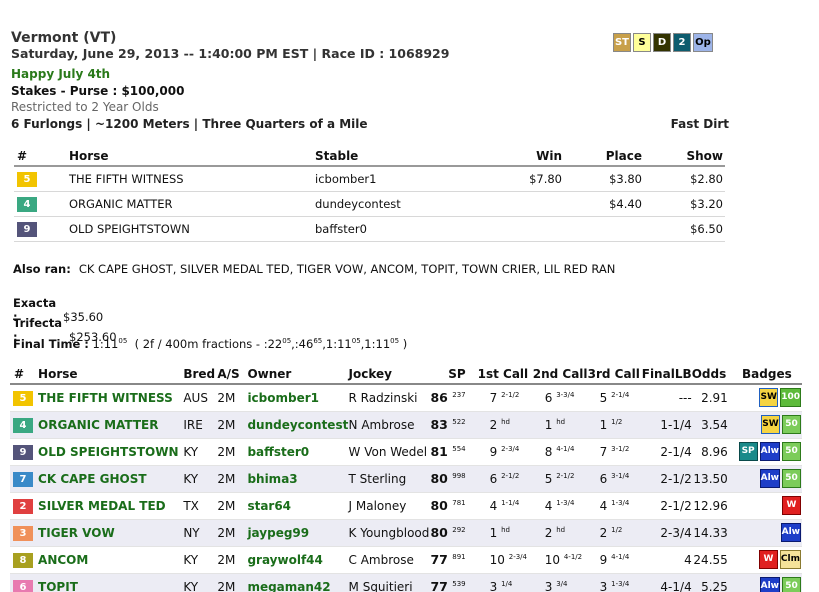 This screenshot has height=592, width=819. I want to click on program-number-badge: 9, so click(27, 229).